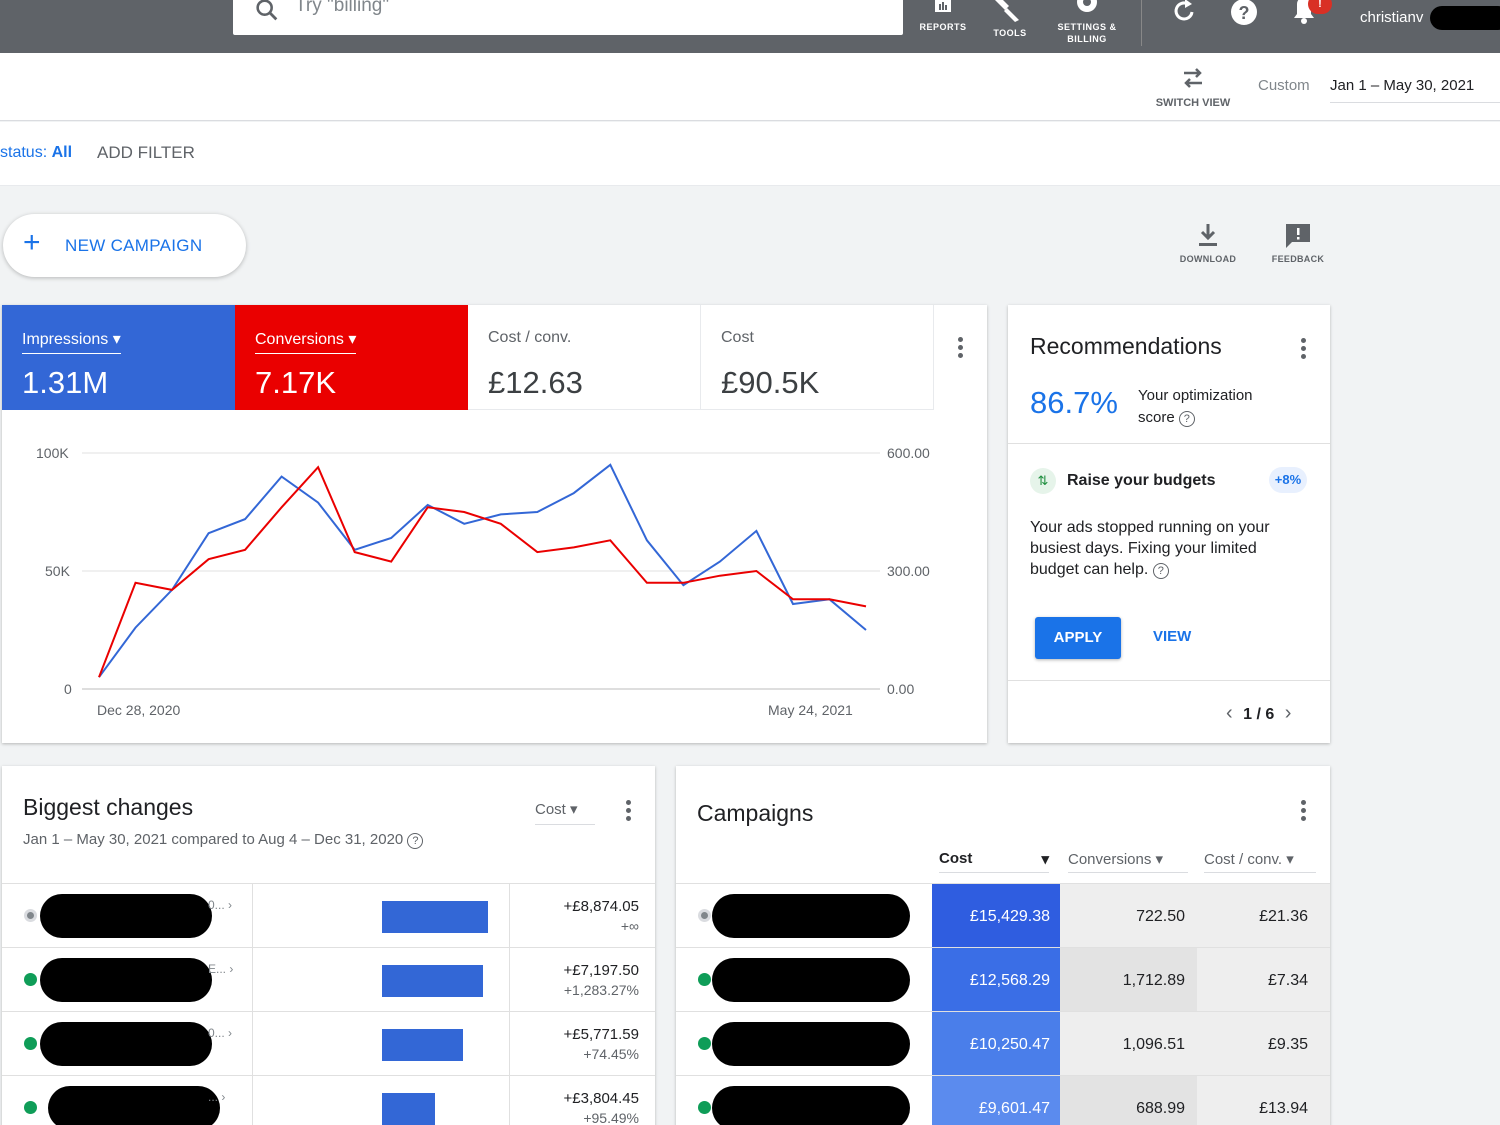 This screenshot has height=1125, width=1500. I want to click on campaign-row: £15,429.38 722.50 £21.36, so click(1003, 915).